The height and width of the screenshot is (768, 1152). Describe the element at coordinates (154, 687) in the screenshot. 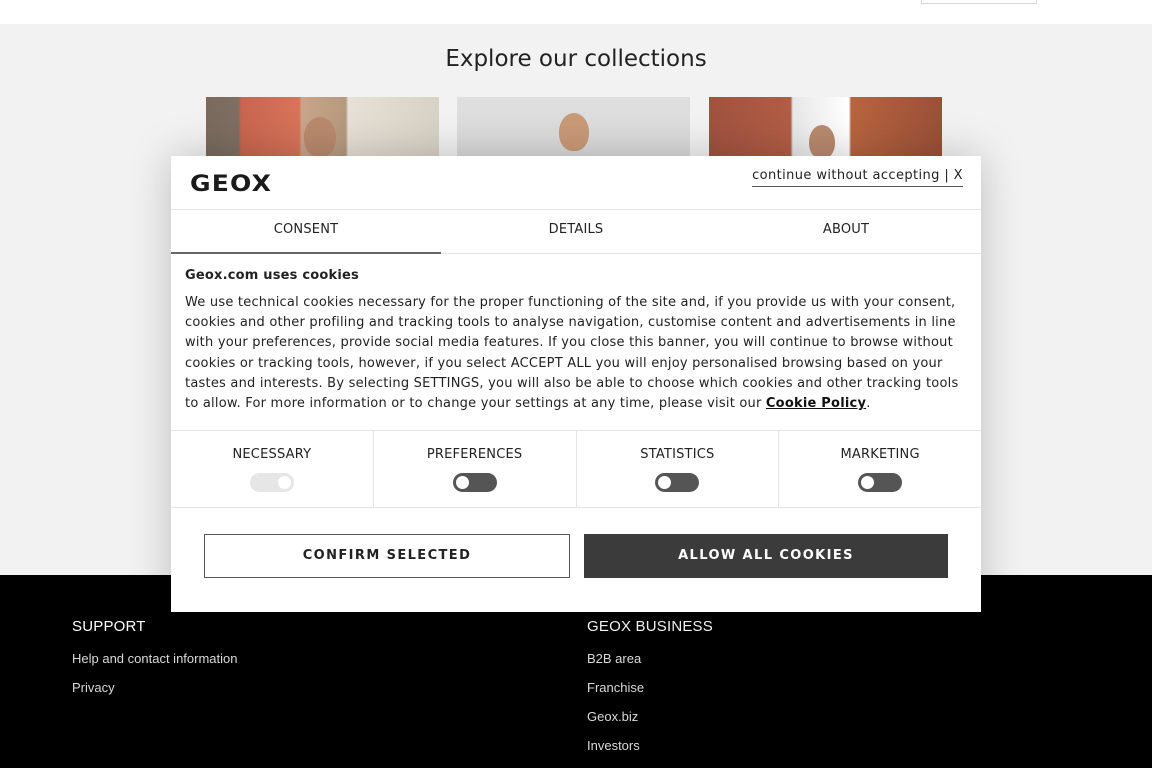

I see `footer-link-privacy: Privacy` at that location.